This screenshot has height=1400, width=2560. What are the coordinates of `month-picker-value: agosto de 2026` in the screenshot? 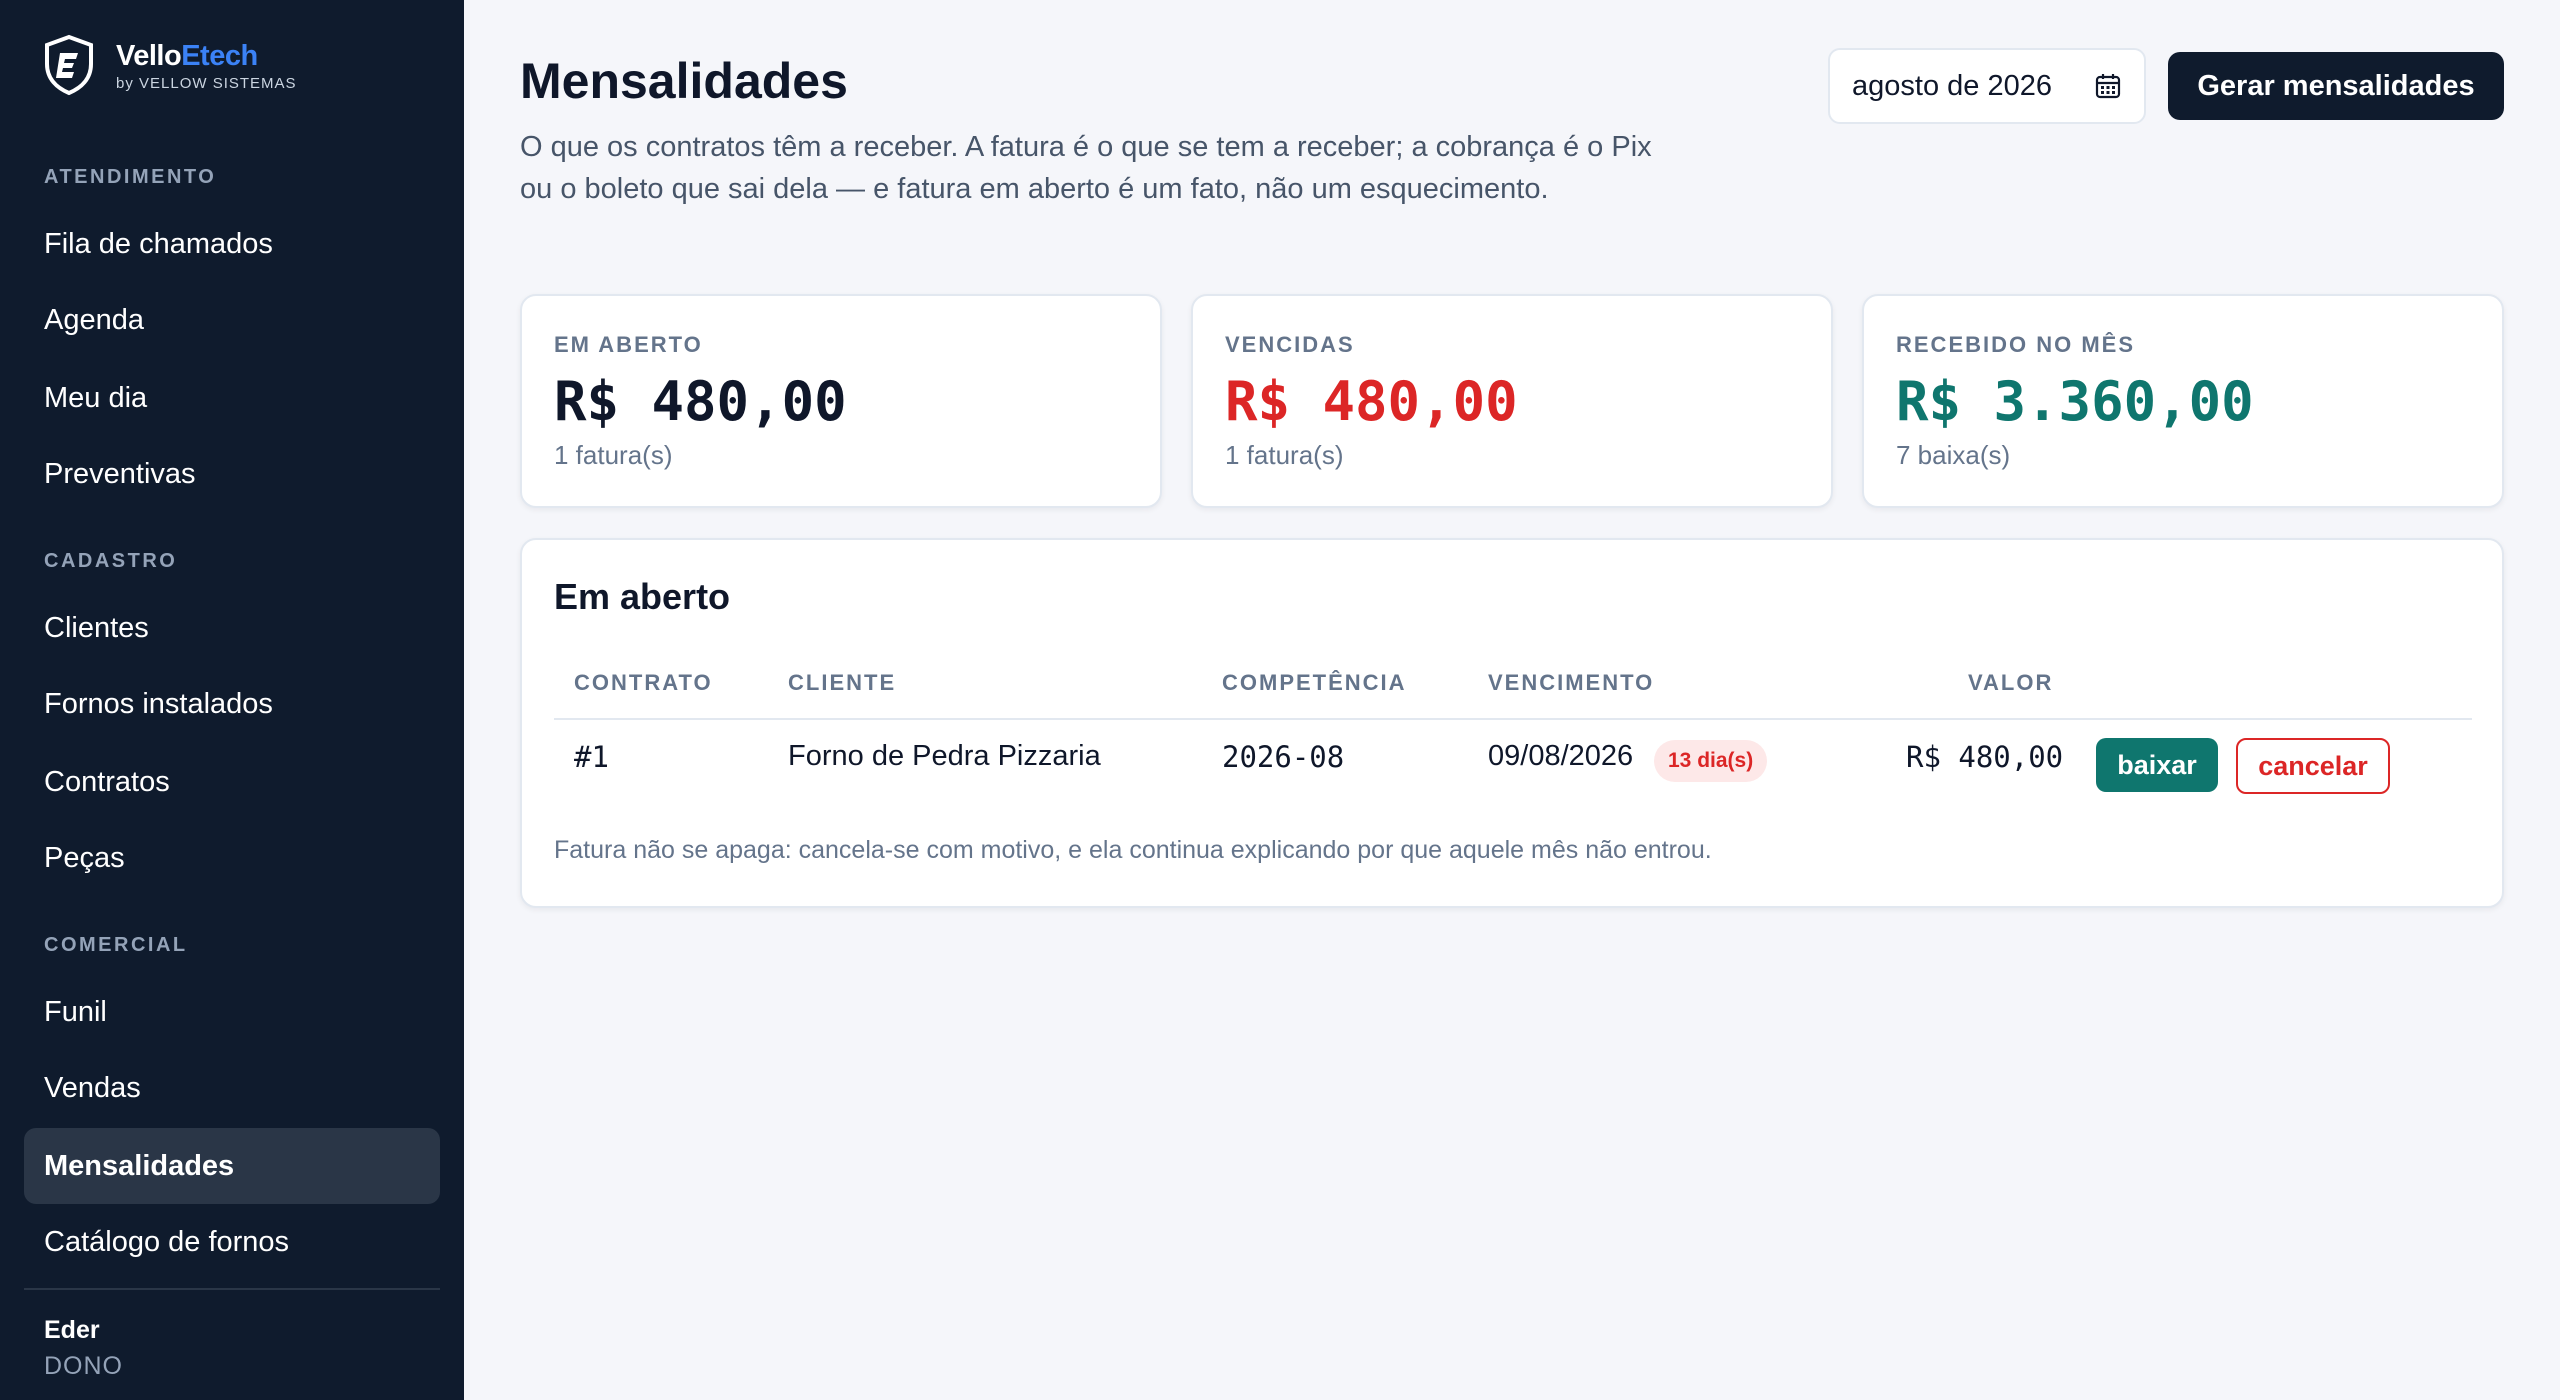 It's located at (1952, 85).